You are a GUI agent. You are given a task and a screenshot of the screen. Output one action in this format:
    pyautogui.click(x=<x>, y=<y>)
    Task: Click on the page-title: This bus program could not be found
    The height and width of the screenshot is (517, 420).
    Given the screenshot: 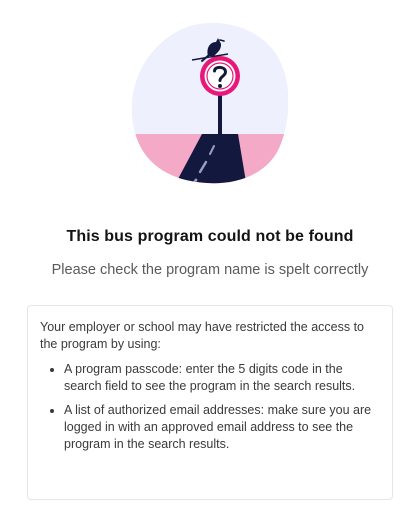 What is the action you would take?
    pyautogui.click(x=210, y=236)
    